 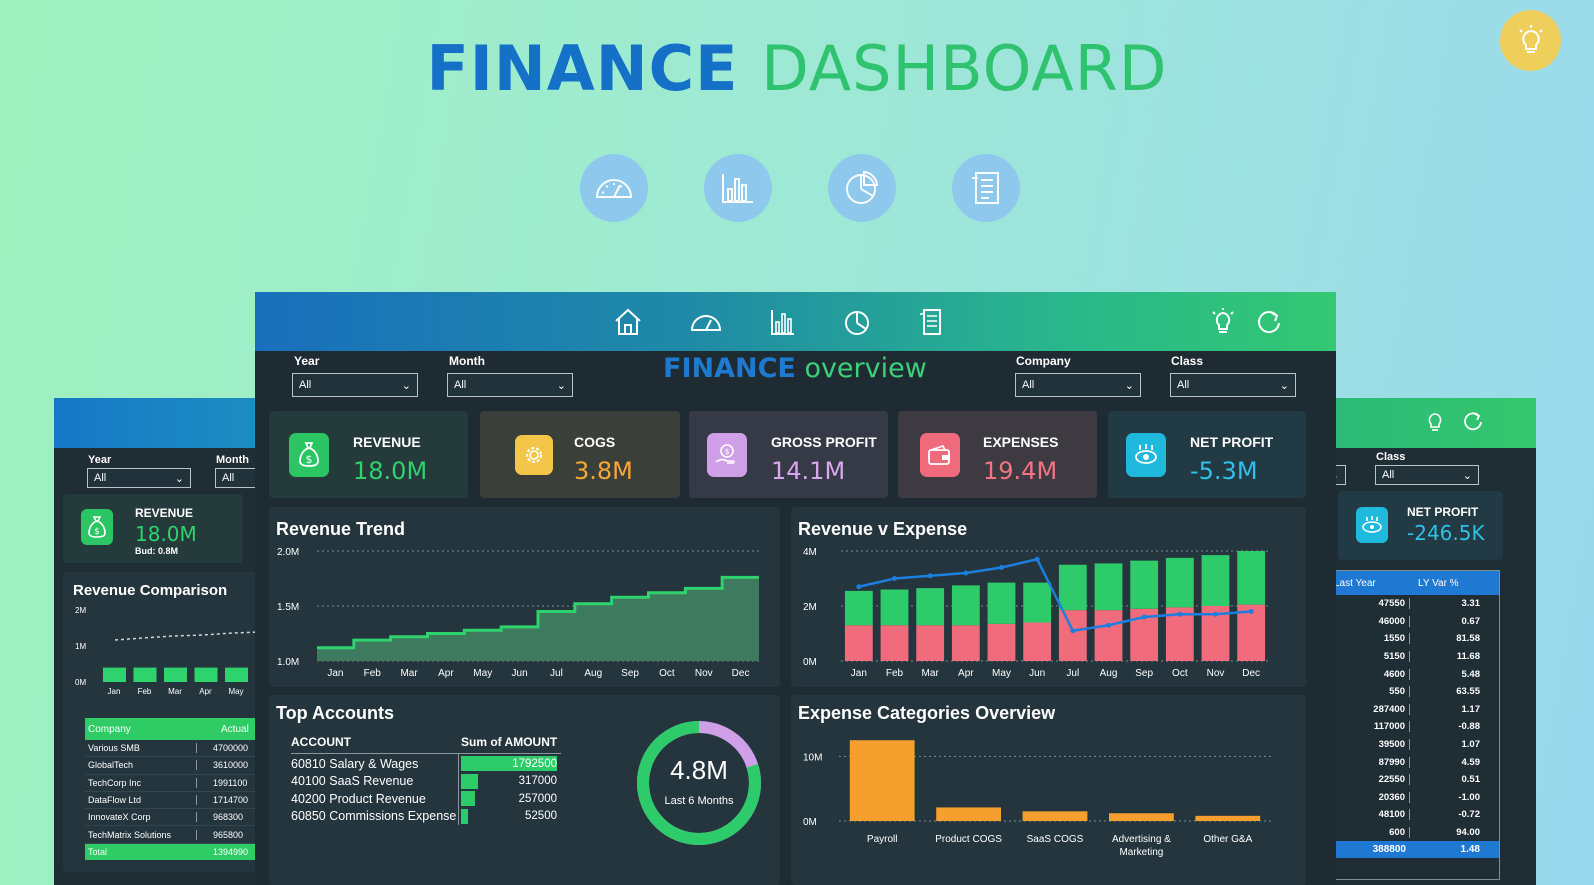 I want to click on company-table-header: Company Actual, so click(x=174, y=729).